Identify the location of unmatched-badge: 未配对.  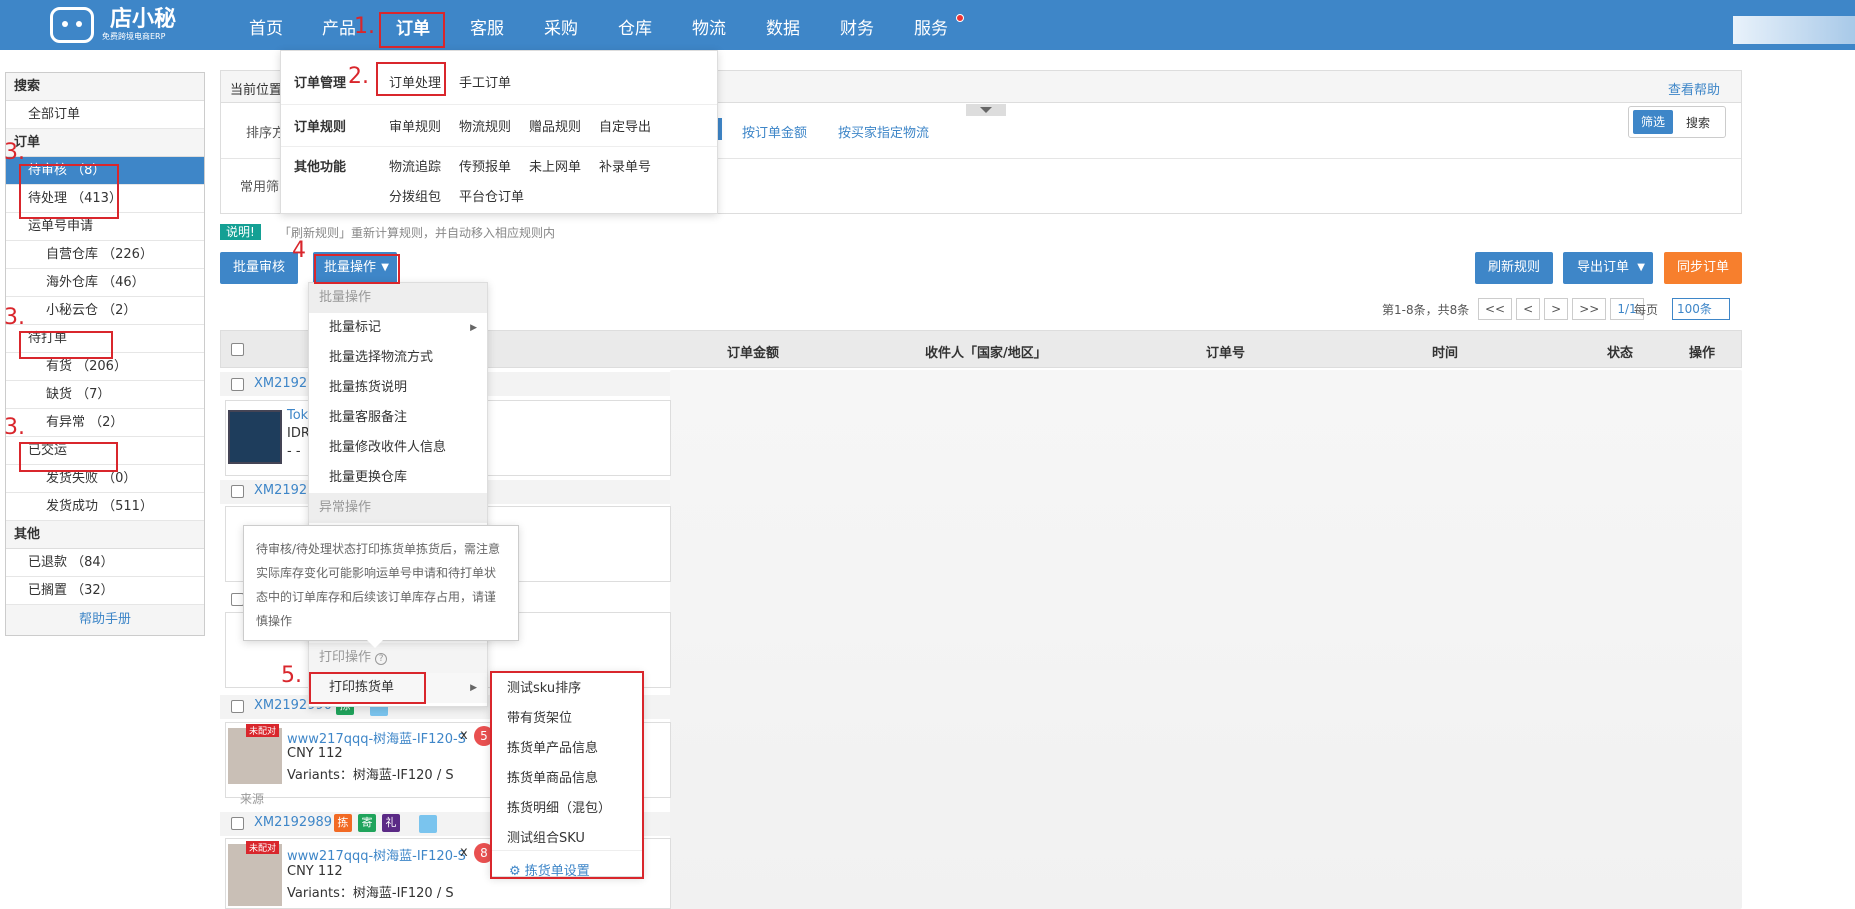
(263, 730).